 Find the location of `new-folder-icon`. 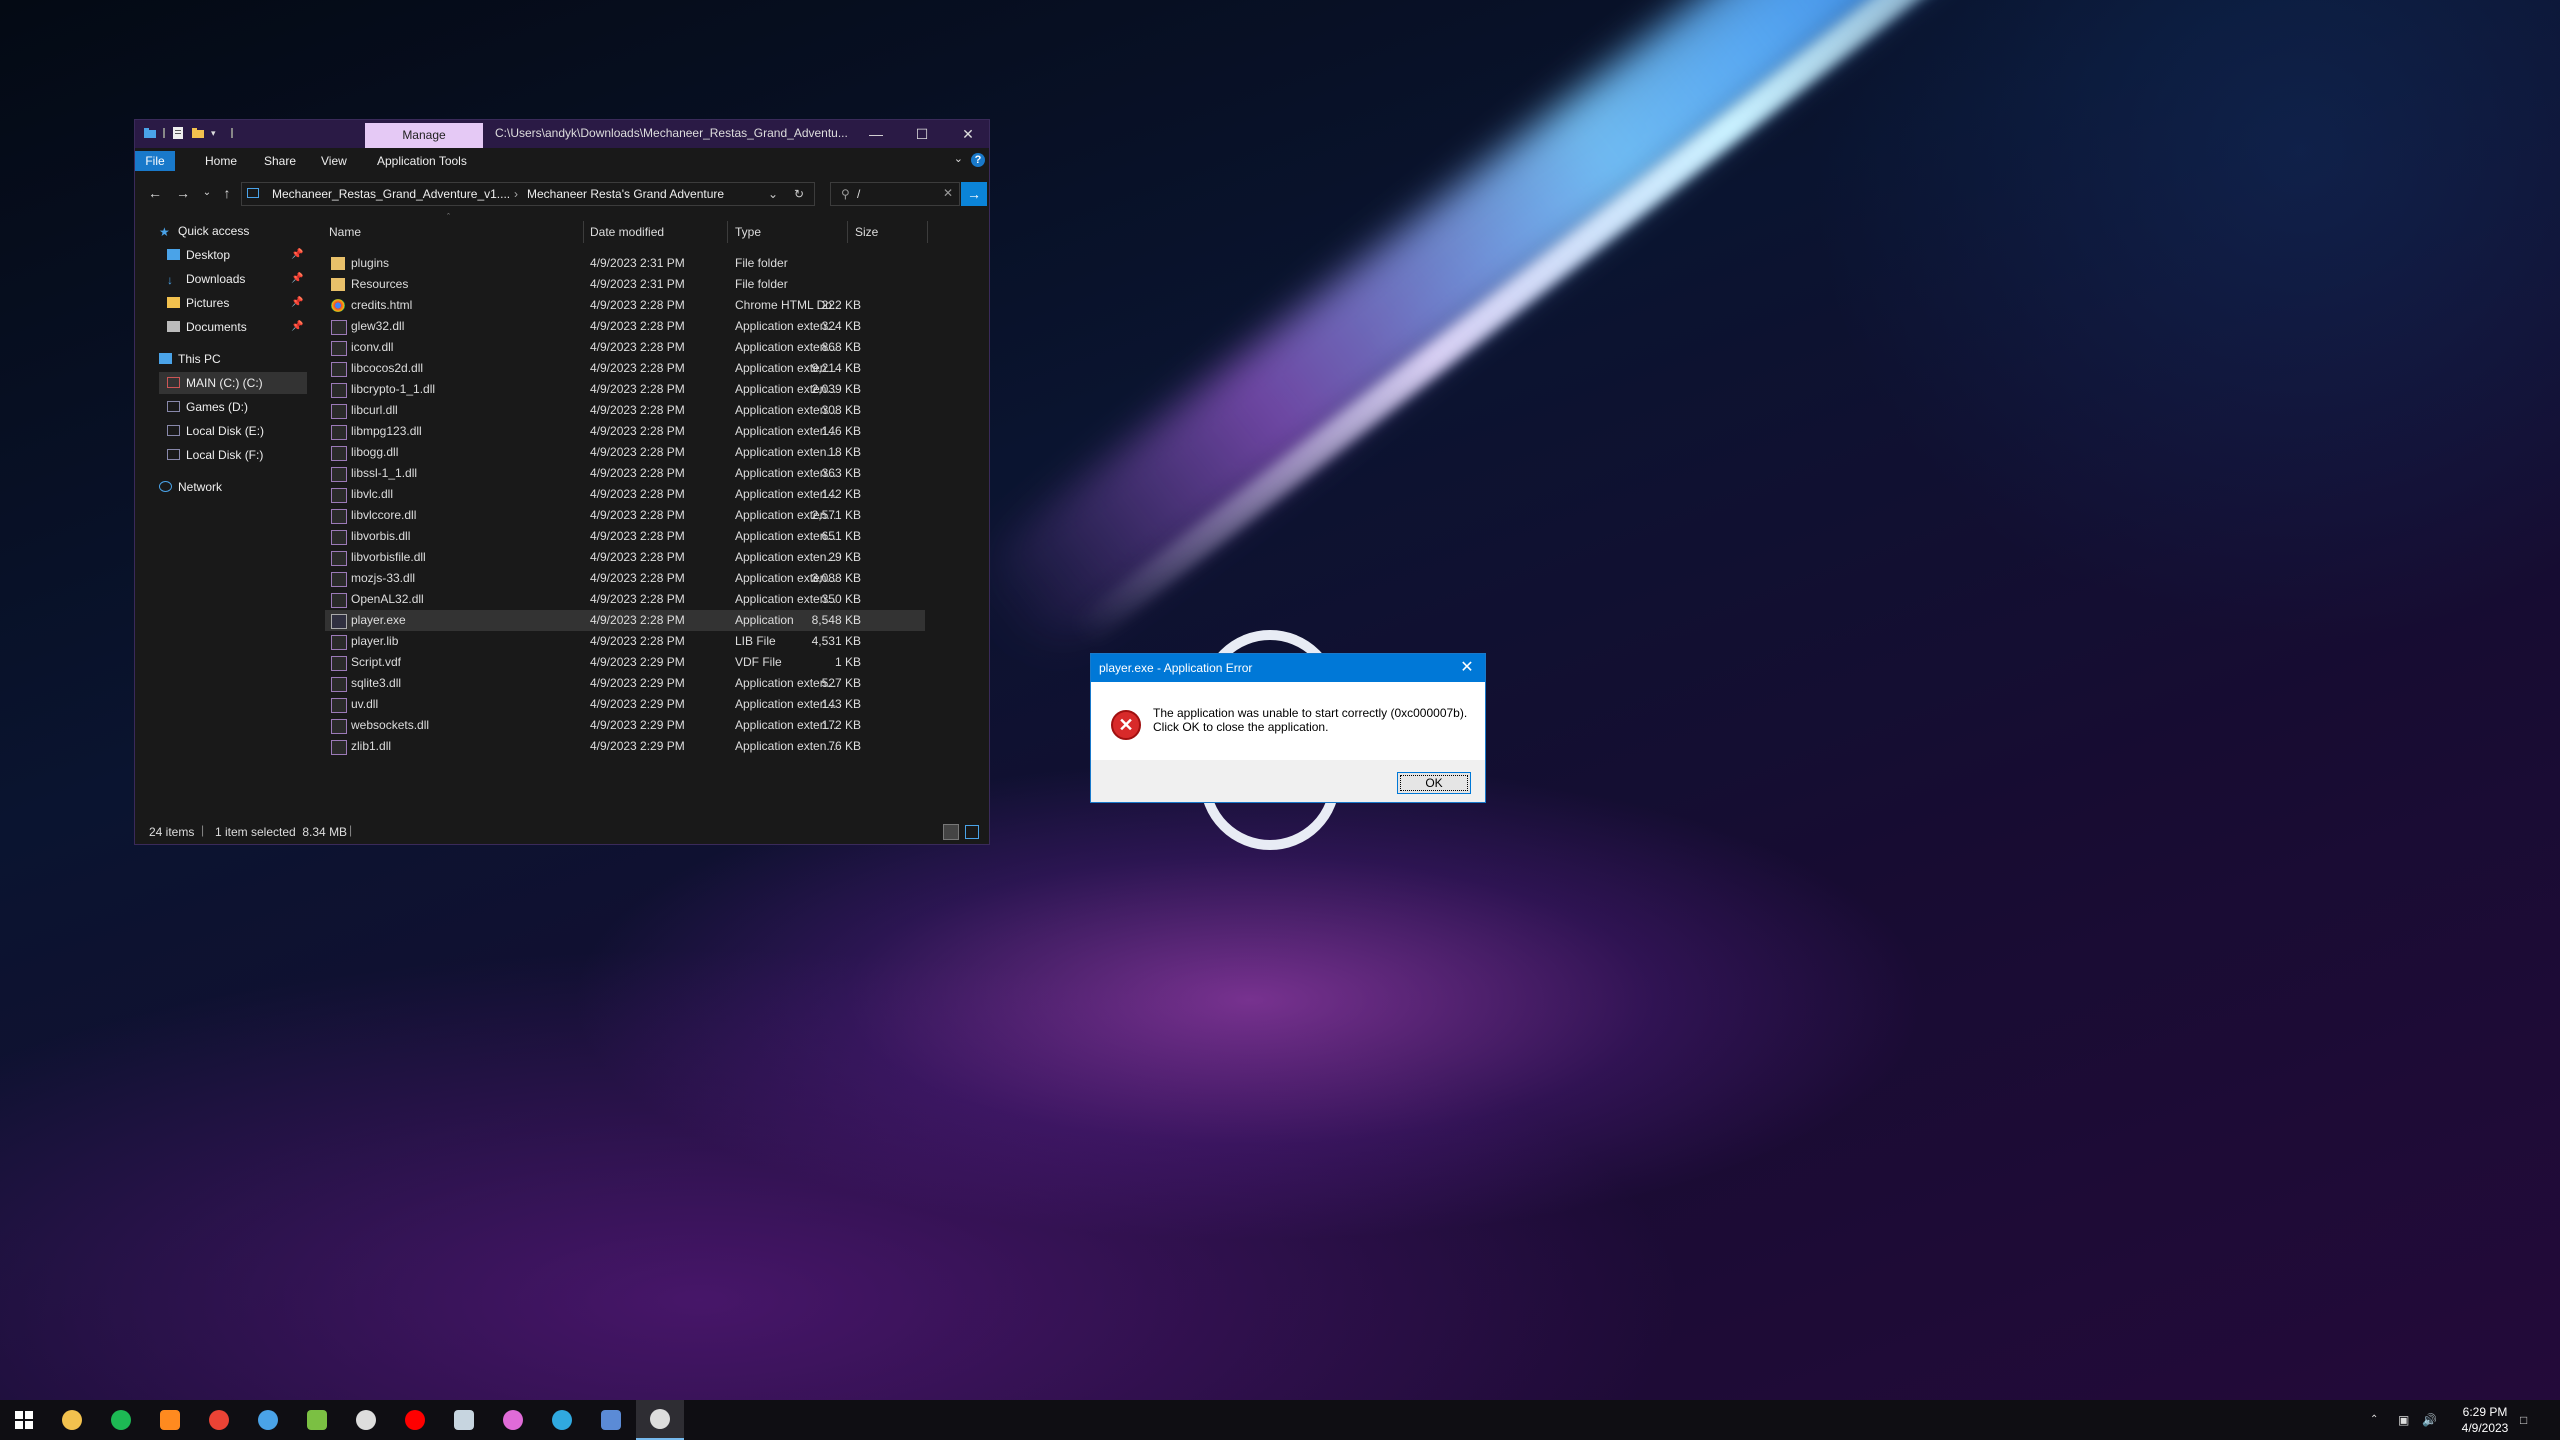

new-folder-icon is located at coordinates (198, 133).